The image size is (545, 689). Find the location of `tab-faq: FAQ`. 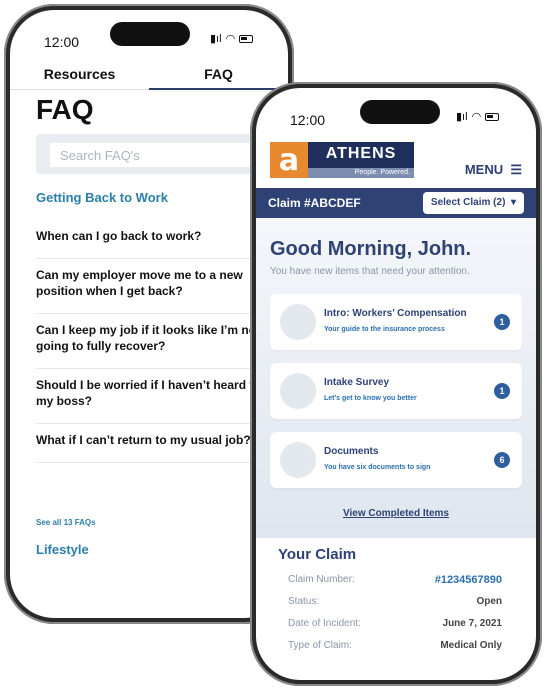

tab-faq: FAQ is located at coordinates (218, 76).